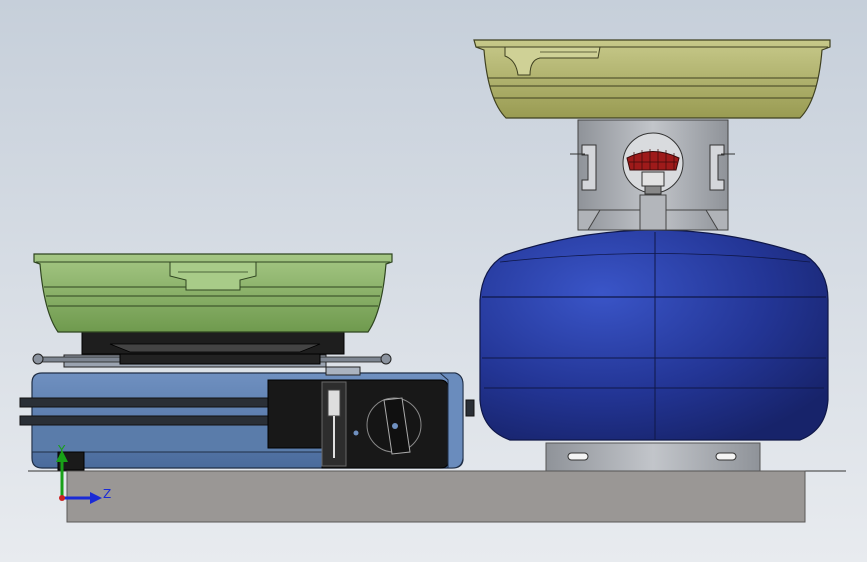 The width and height of the screenshot is (867, 562). Describe the element at coordinates (578, 456) in the screenshot. I see `foot-slot-left` at that location.